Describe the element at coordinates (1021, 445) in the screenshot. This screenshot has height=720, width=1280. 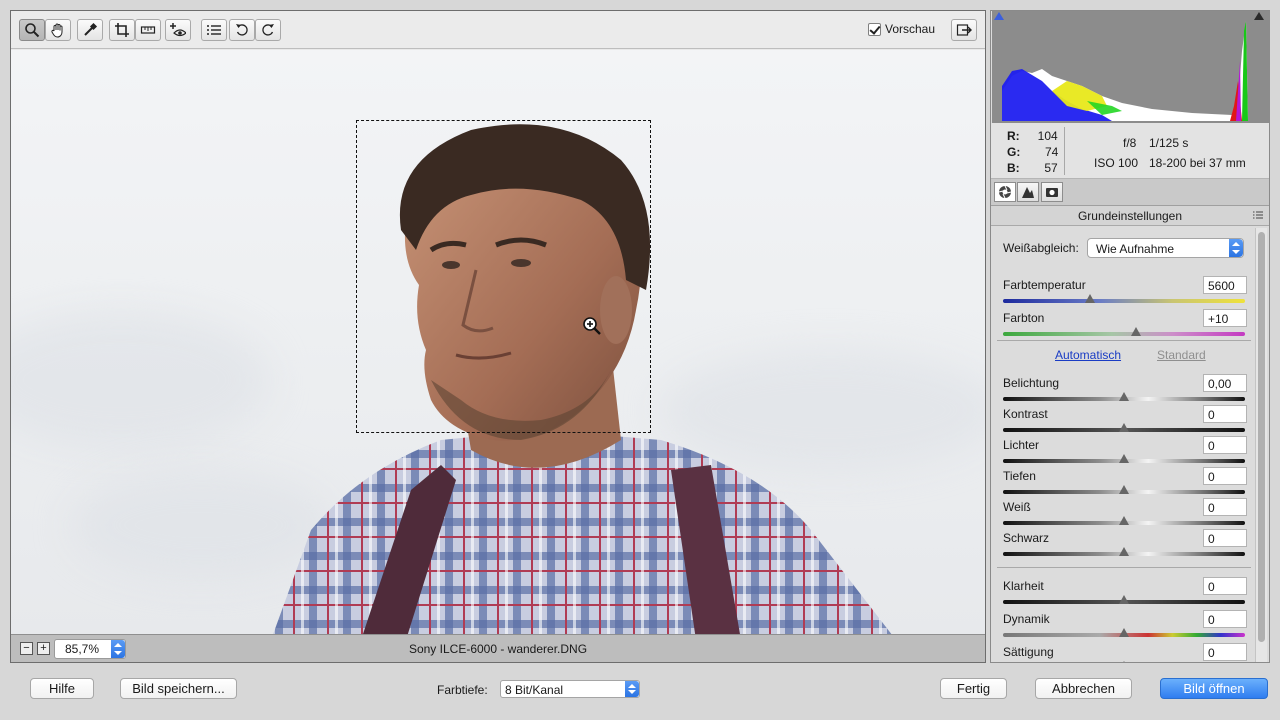
I see `slider-label: Lichter` at that location.